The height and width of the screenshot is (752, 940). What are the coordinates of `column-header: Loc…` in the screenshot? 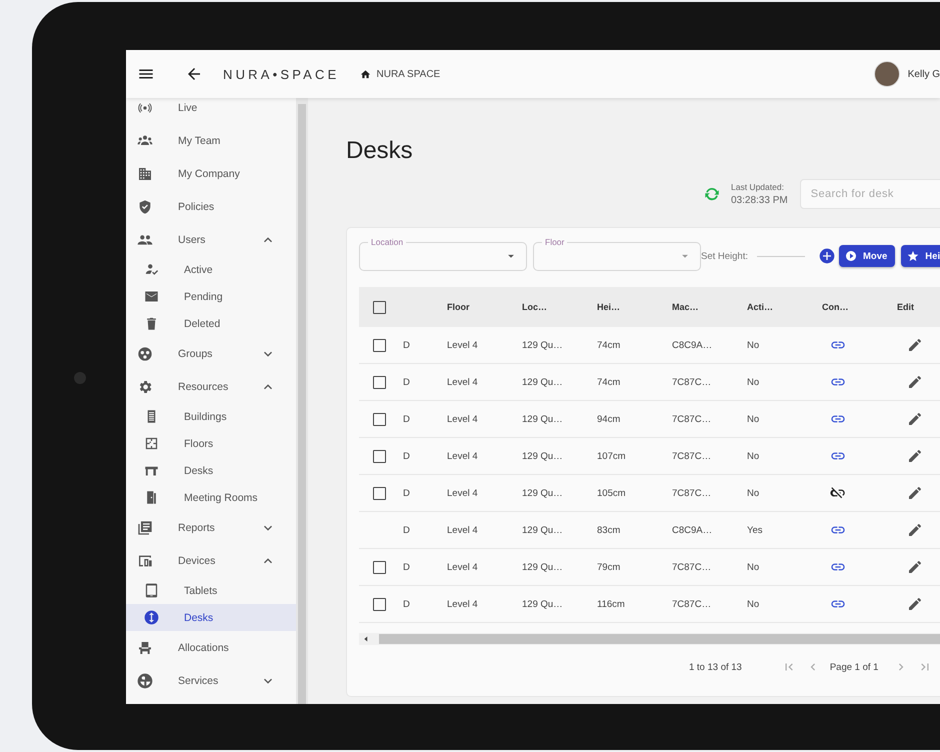 It's located at (535, 307).